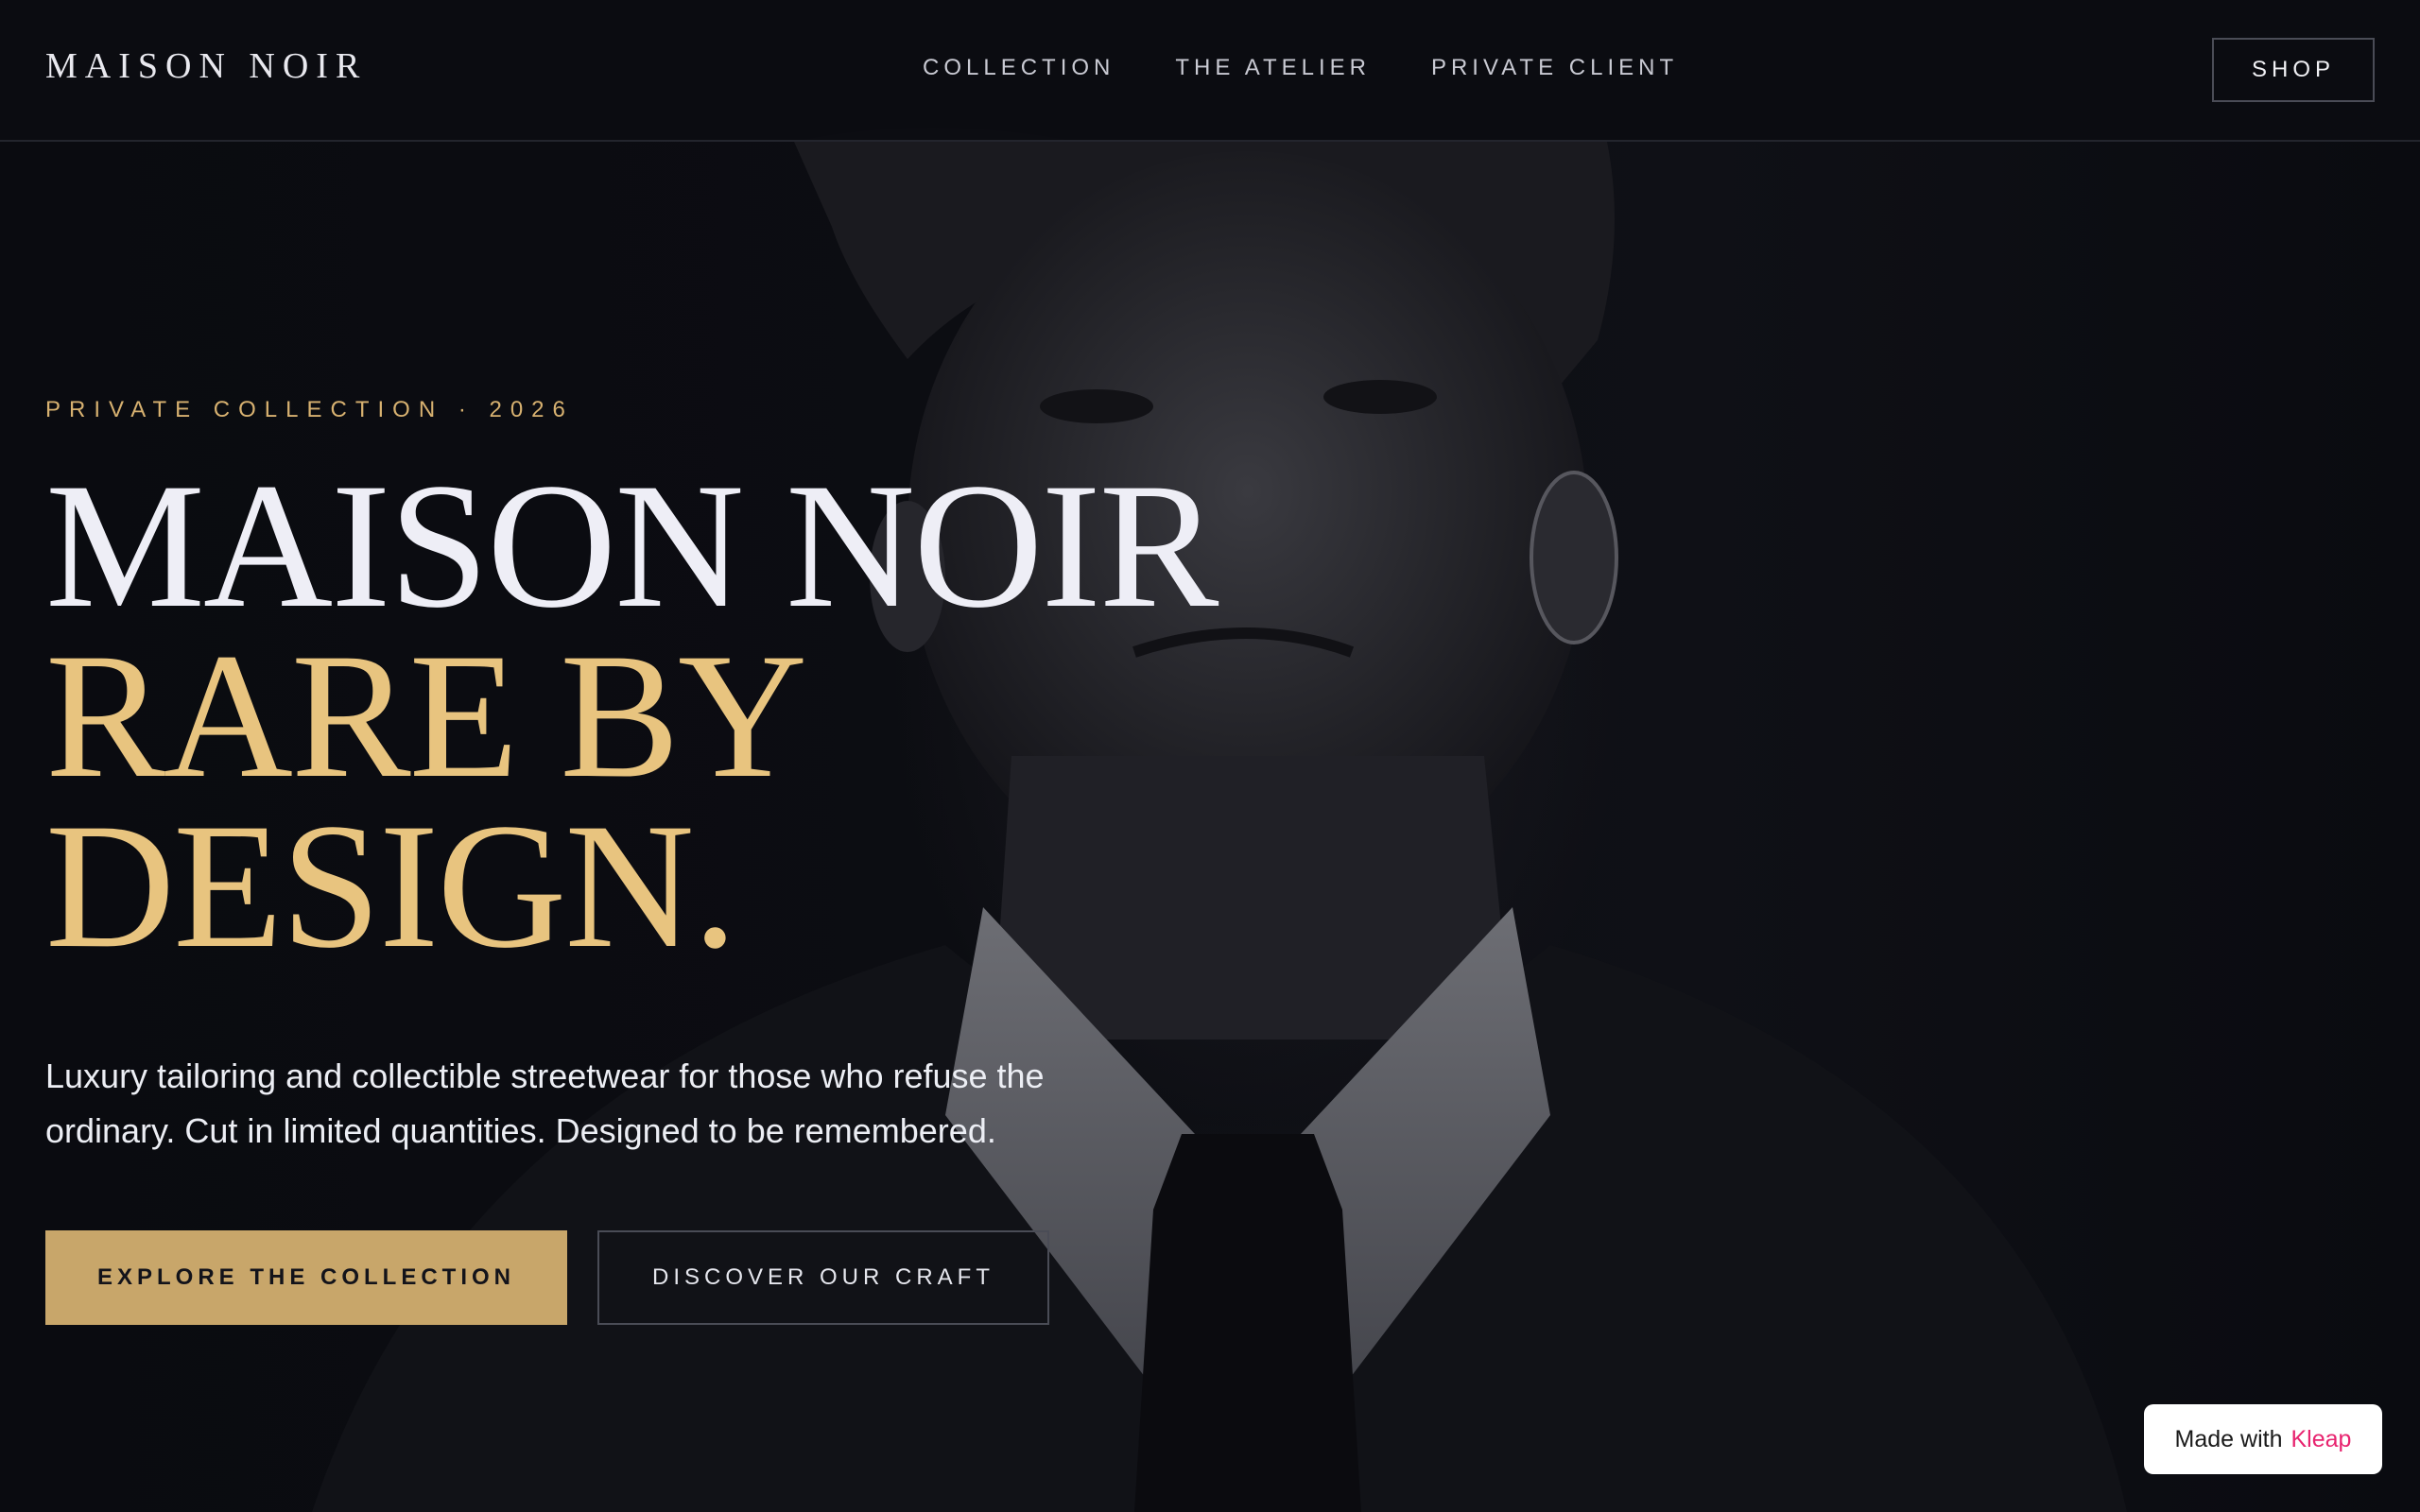 This screenshot has height=1512, width=2420. I want to click on badge-brand: Kleap, so click(2321, 1438).